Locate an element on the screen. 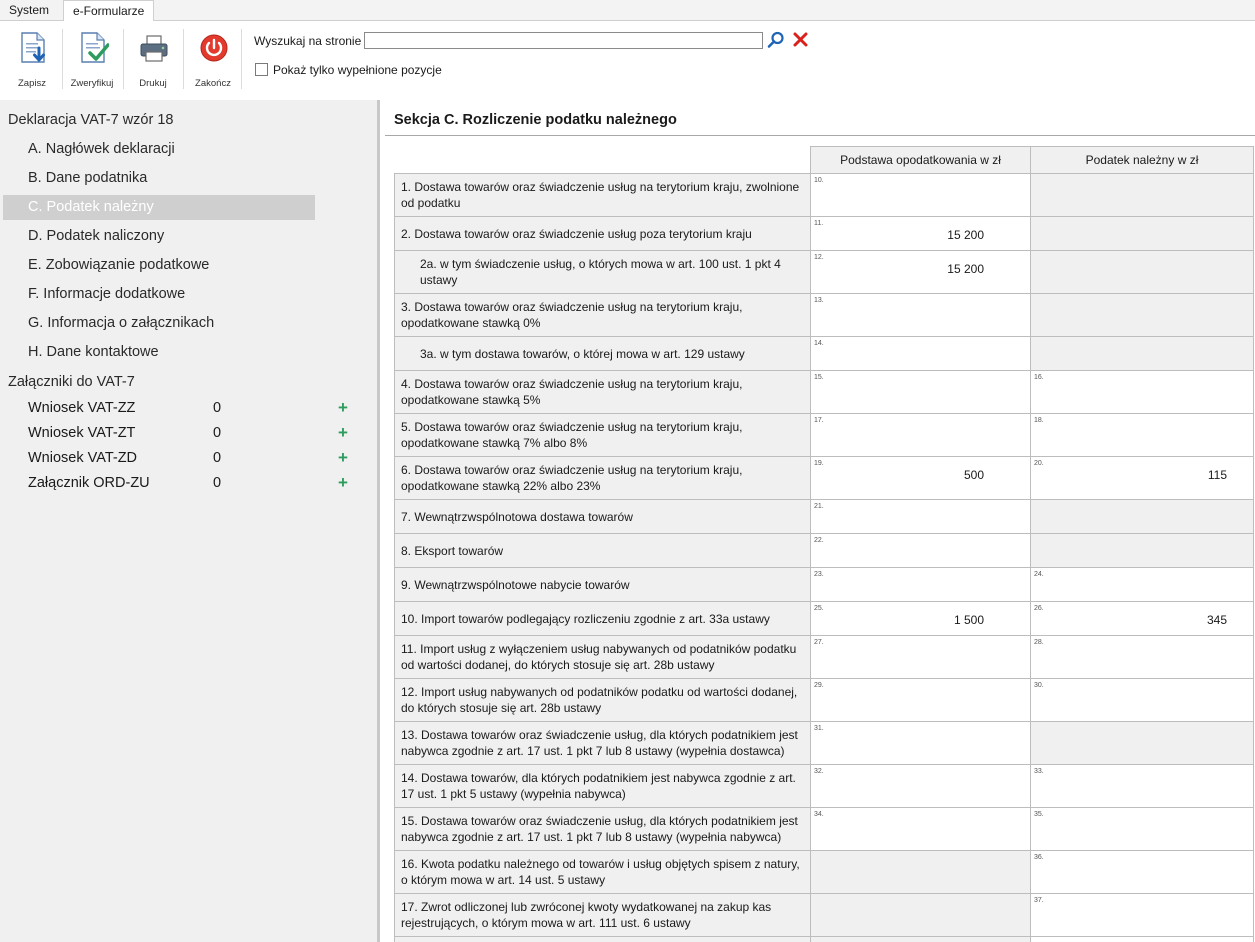 The width and height of the screenshot is (1255, 942). field-value: 345 is located at coordinates (1216, 620).